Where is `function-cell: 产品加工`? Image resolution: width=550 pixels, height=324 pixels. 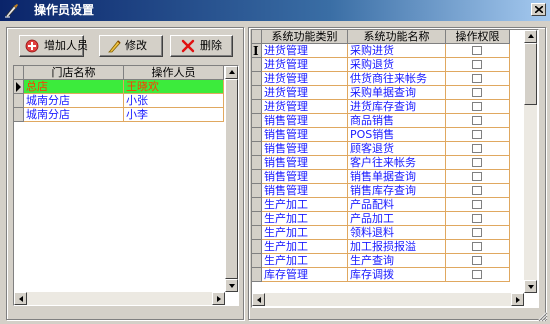
function-cell: 产品加工 is located at coordinates (397, 219).